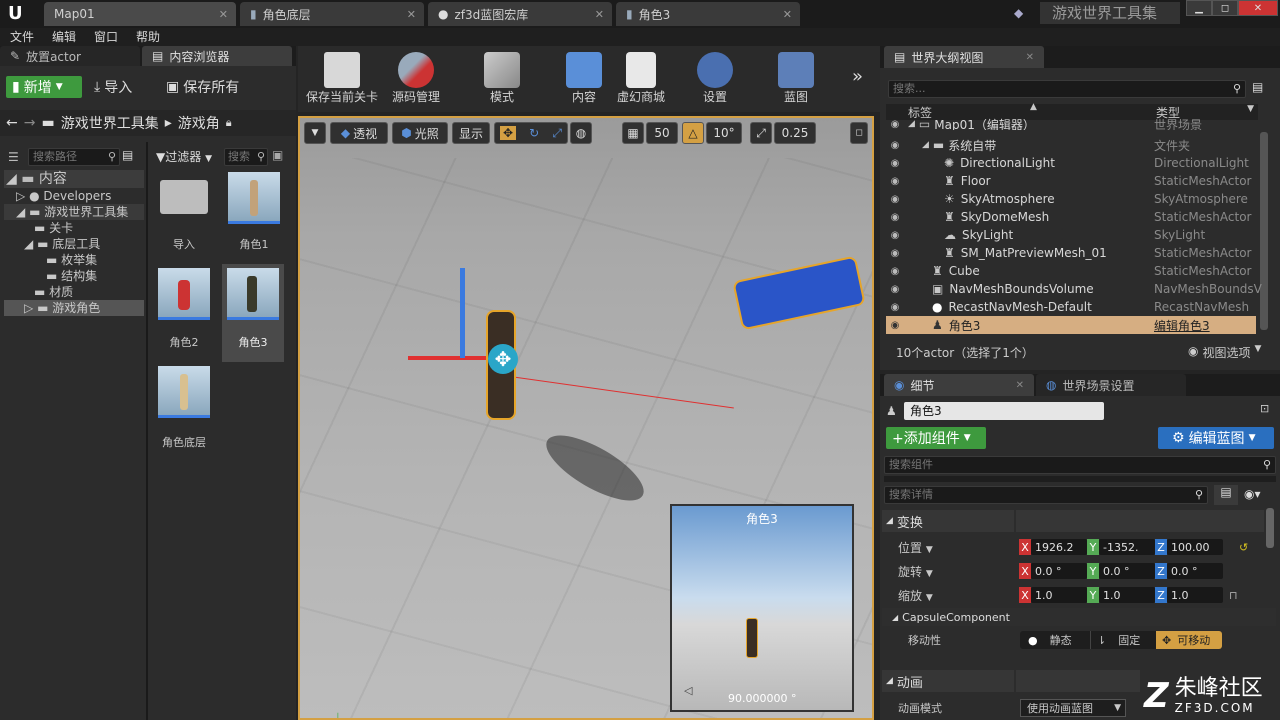 The width and height of the screenshot is (1280, 720). Describe the element at coordinates (795, 133) in the screenshot. I see `scale-snap-value: 0.25` at that location.